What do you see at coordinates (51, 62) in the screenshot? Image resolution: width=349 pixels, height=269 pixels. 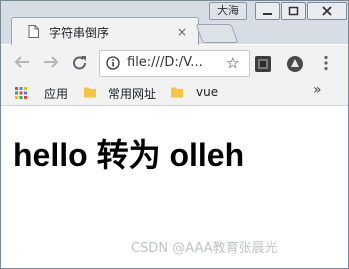 I see `forward-arrow-icon` at bounding box center [51, 62].